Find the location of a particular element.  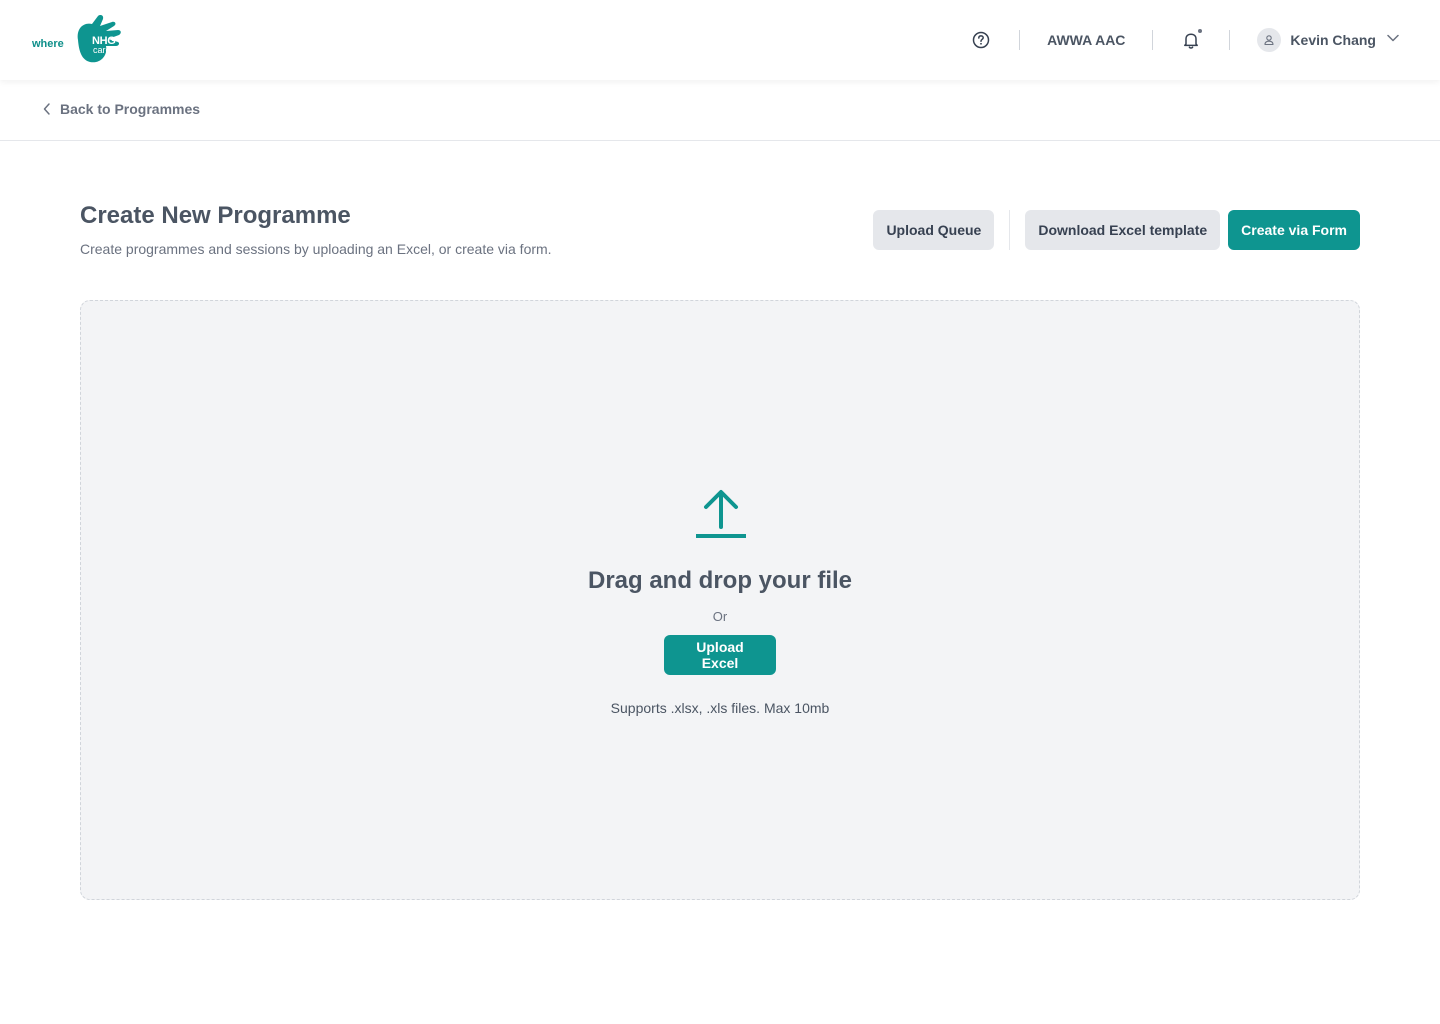

user-menu: Kevin Chang is located at coordinates (1328, 40).